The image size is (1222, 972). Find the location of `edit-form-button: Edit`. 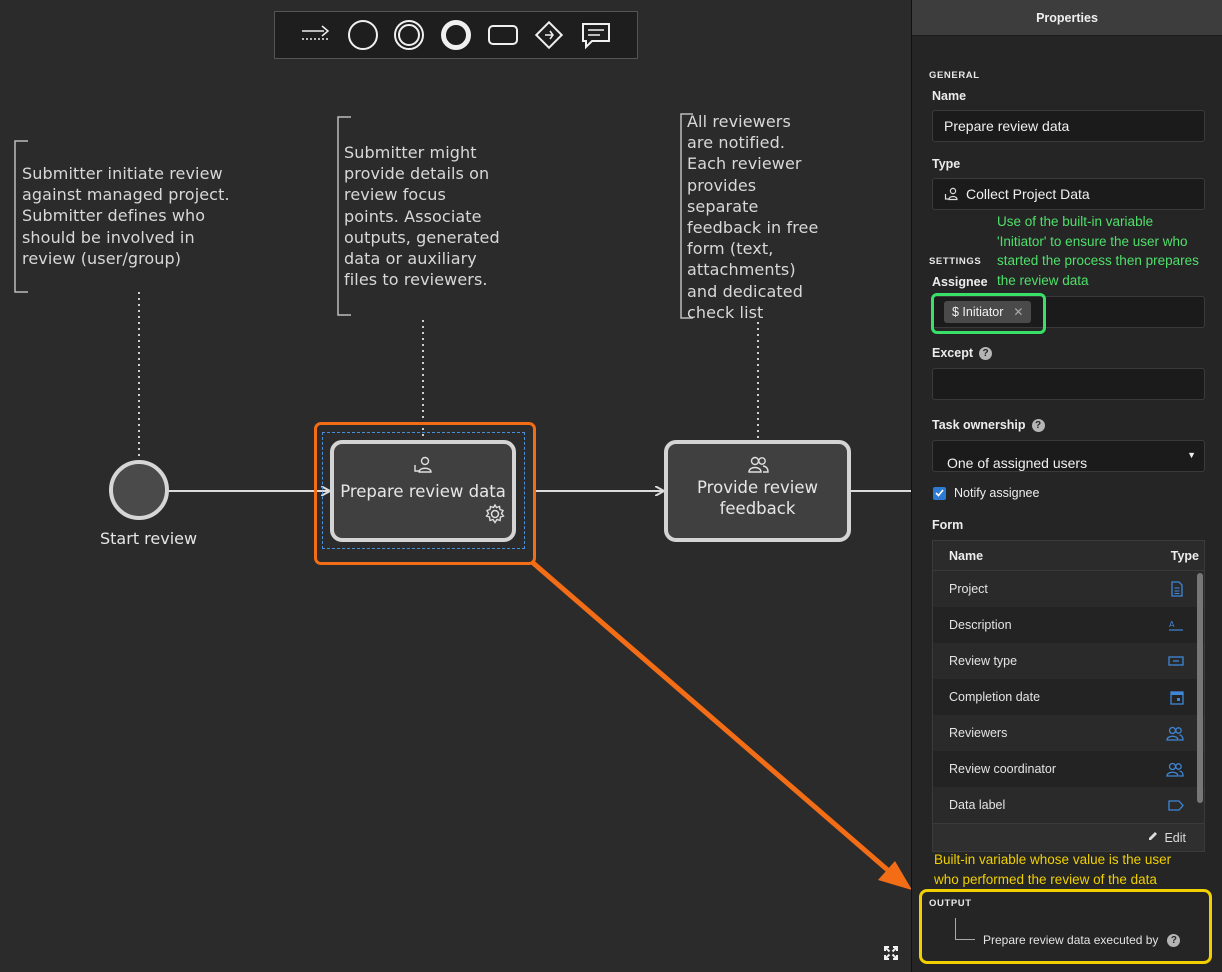

edit-form-button: Edit is located at coordinates (1068, 837).